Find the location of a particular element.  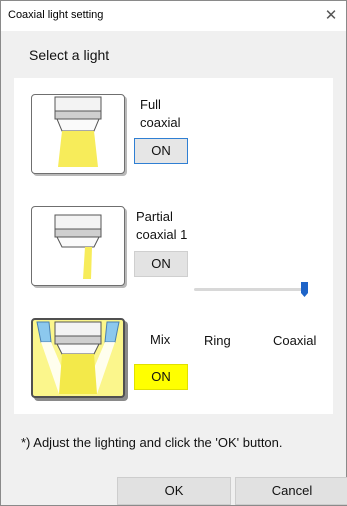

mix-on-button: ON is located at coordinates (161, 377).